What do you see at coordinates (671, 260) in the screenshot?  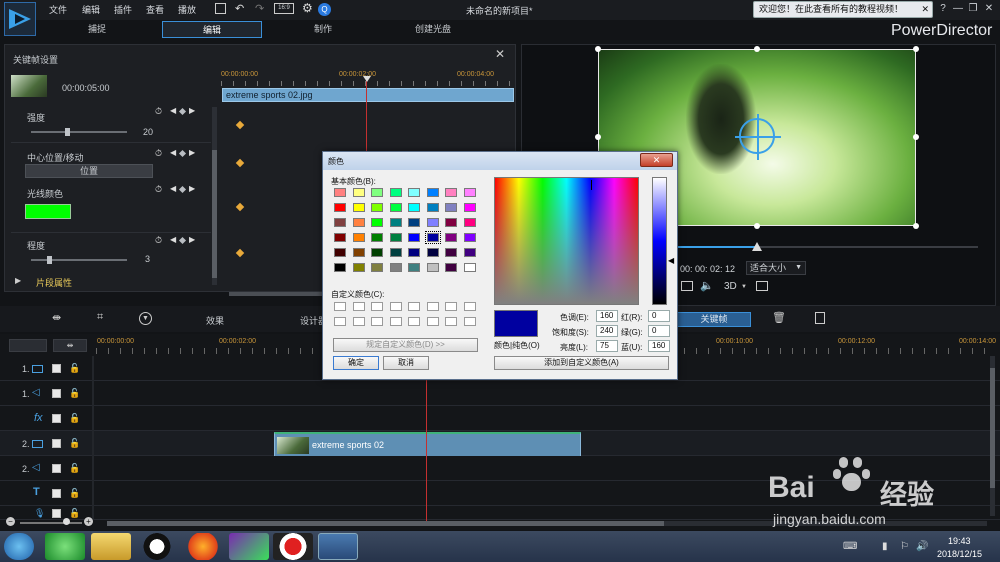 I see `luminance-arrow-icon: ◀` at bounding box center [671, 260].